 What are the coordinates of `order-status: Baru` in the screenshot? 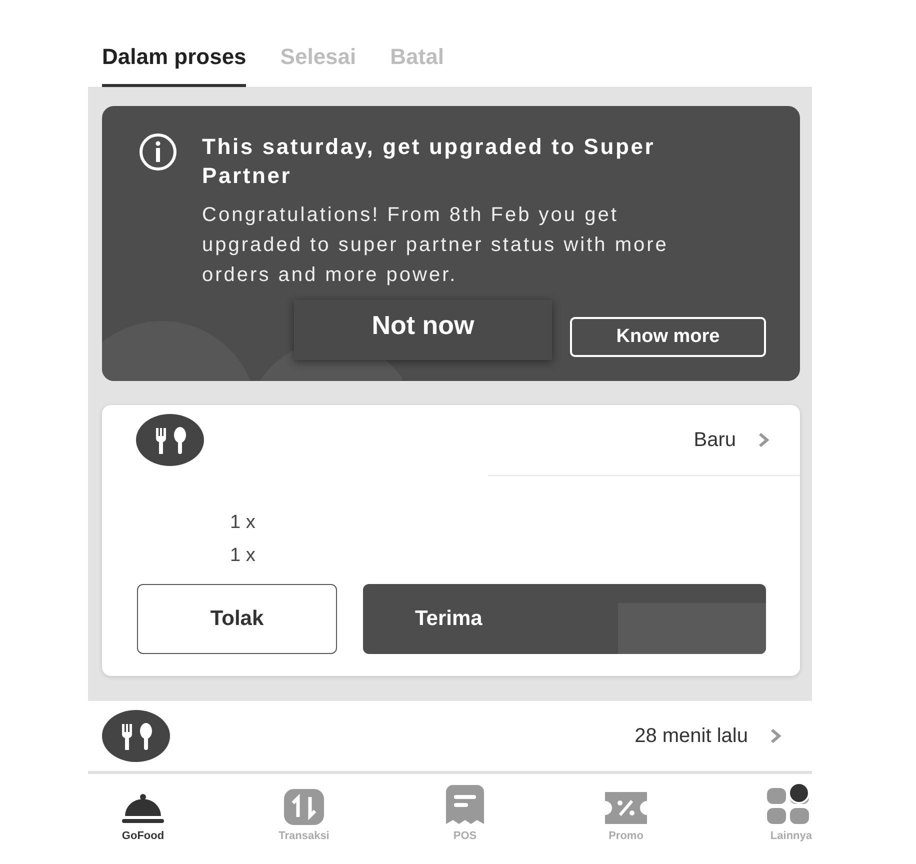 It's located at (715, 440).